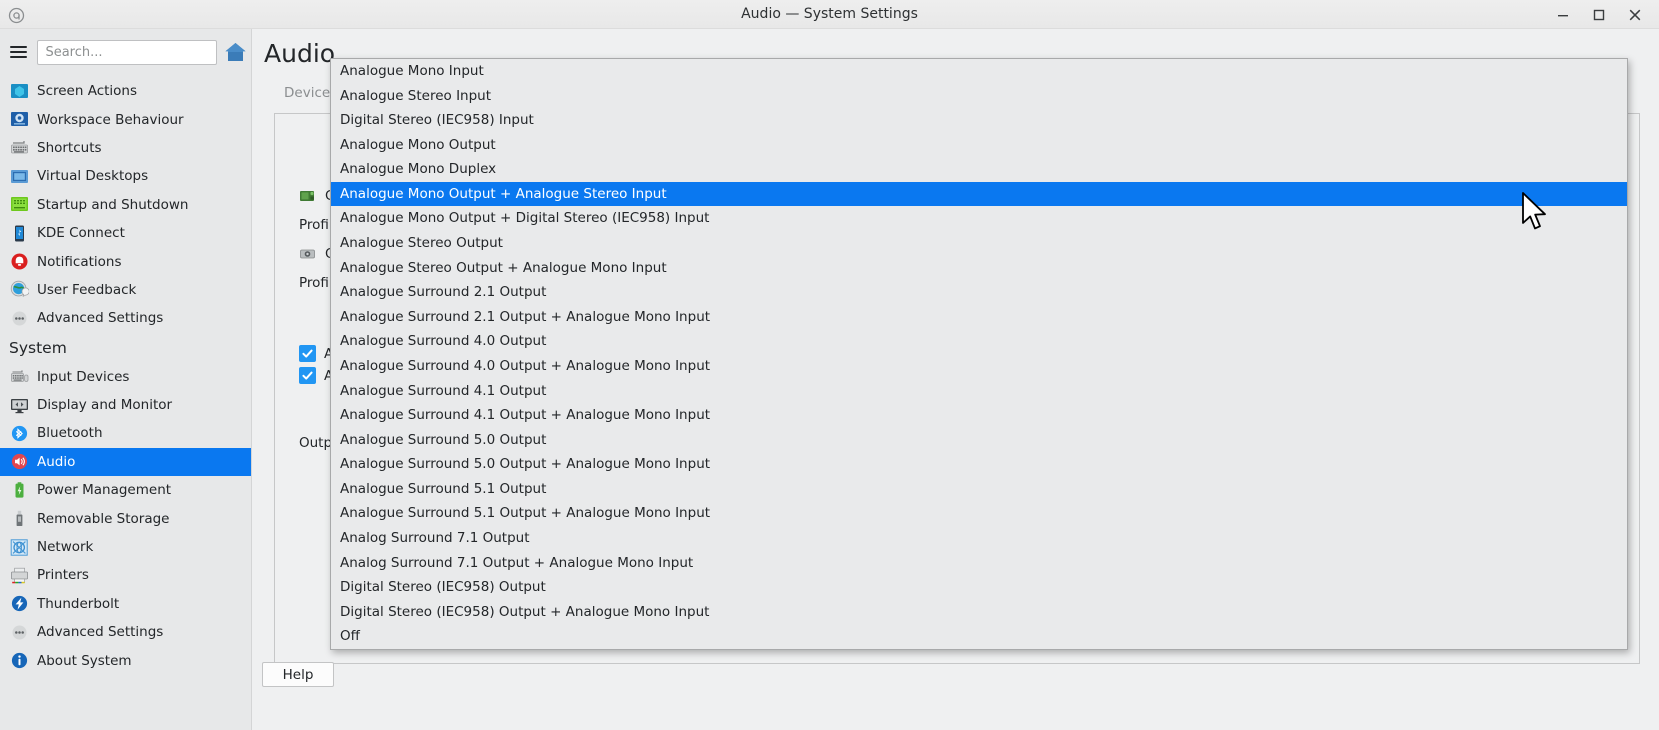  What do you see at coordinates (125, 604) in the screenshot?
I see `sidebar-item-thunderbolt: Thunderbolt` at bounding box center [125, 604].